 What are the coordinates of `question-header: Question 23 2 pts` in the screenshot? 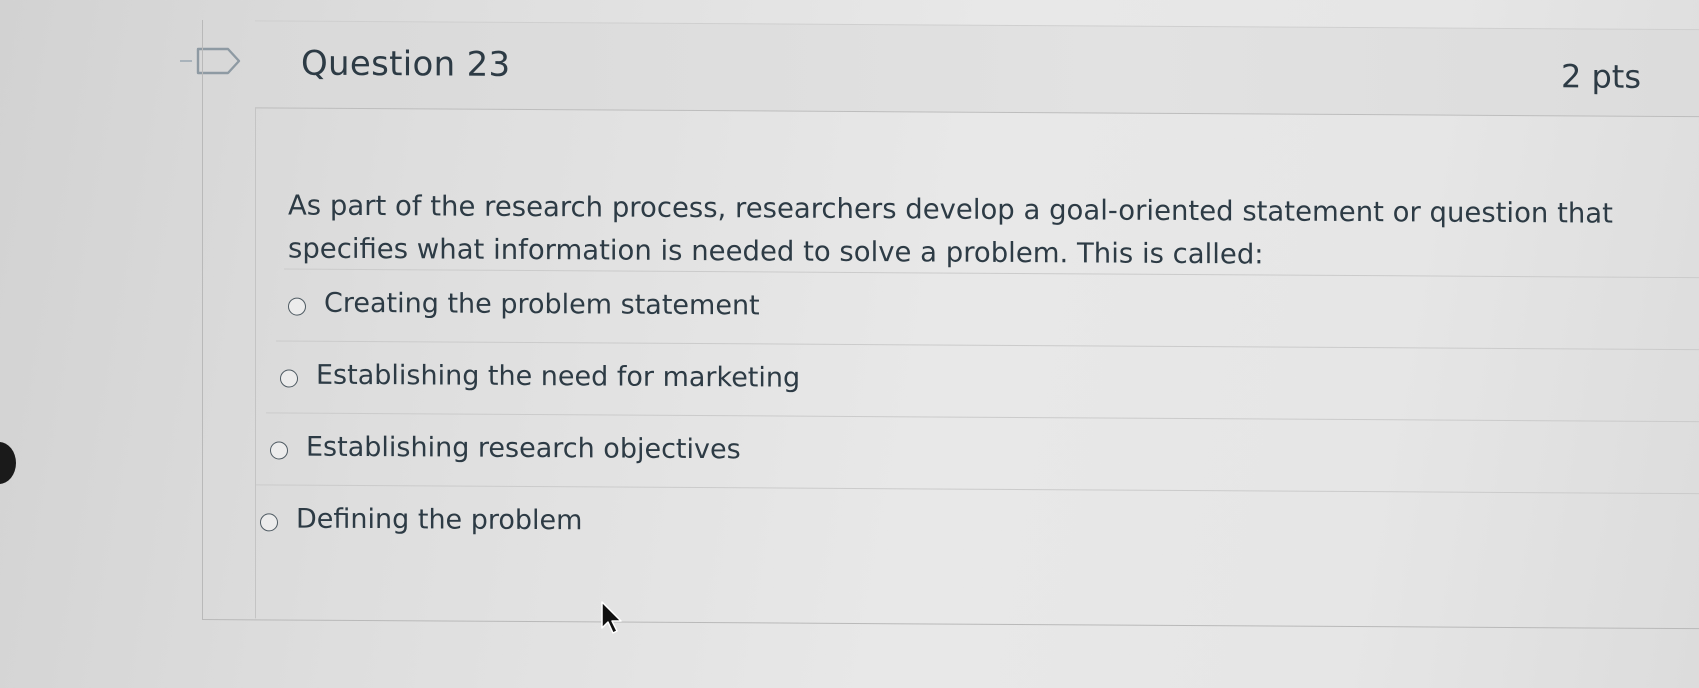 It's located at (977, 69).